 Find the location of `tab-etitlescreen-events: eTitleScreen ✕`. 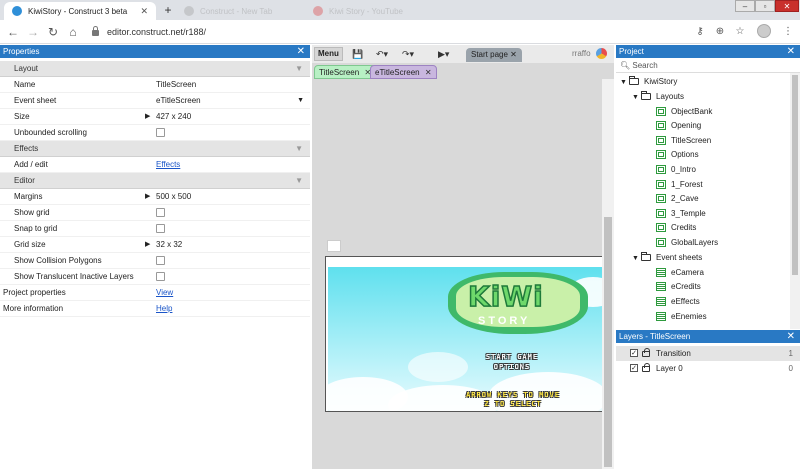

tab-etitlescreen-events: eTitleScreen ✕ is located at coordinates (403, 72).